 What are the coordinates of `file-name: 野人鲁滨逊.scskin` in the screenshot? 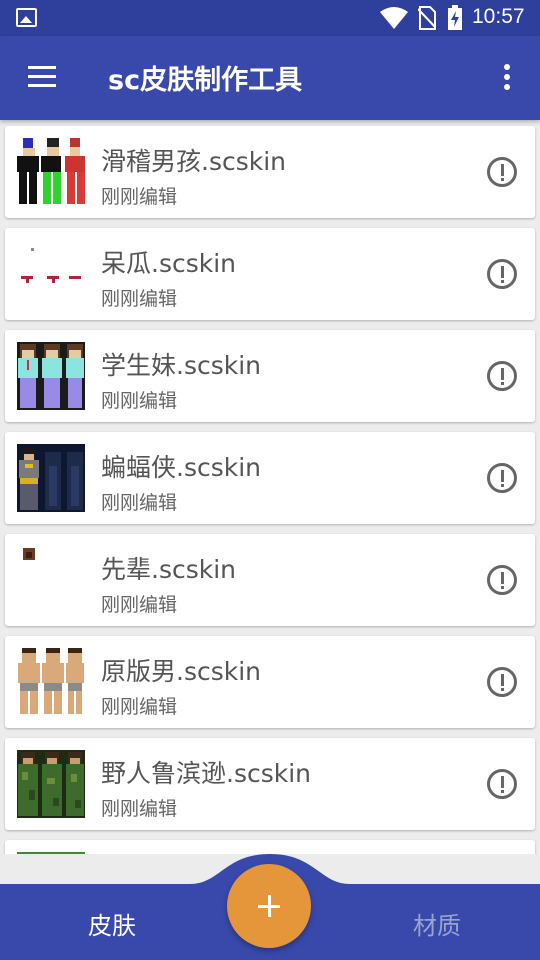 It's located at (206, 773).